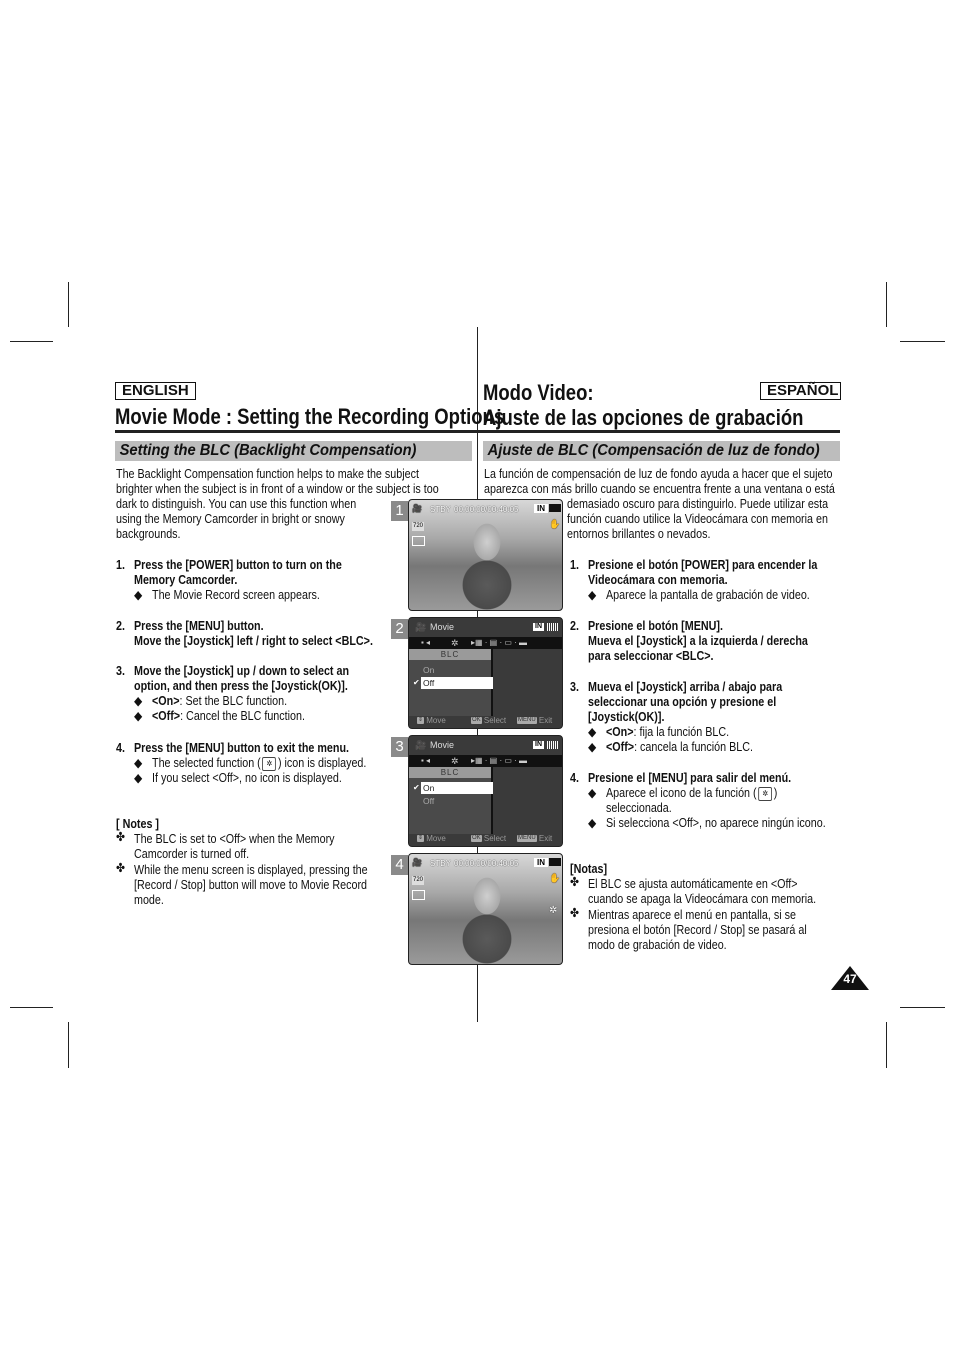 The height and width of the screenshot is (1350, 954). I want to click on step-instruction: para seleccionar <BLC>., so click(650, 656).